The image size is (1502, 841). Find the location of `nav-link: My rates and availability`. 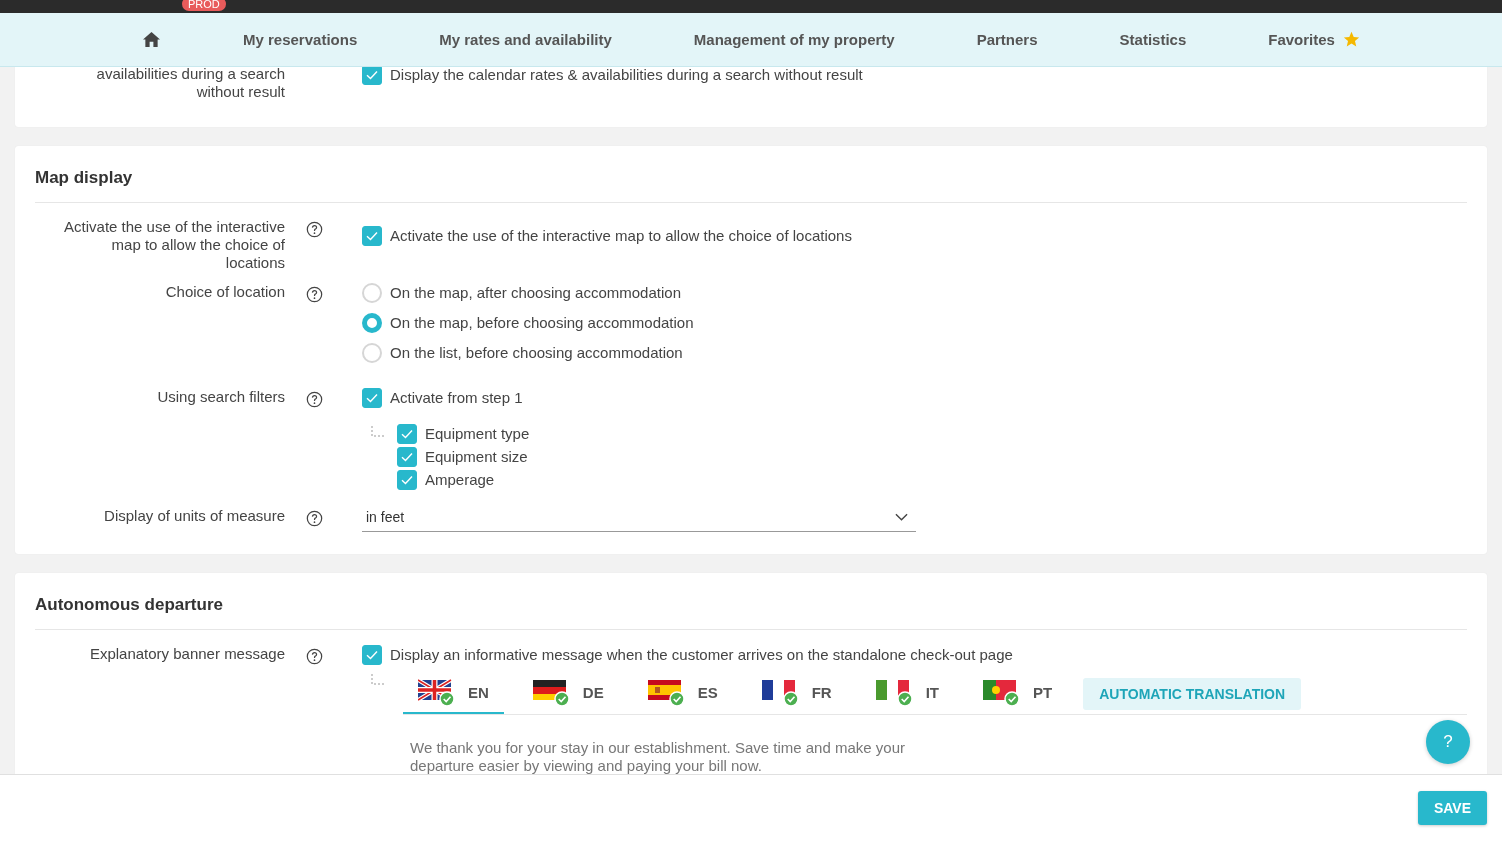

nav-link: My rates and availability is located at coordinates (525, 39).